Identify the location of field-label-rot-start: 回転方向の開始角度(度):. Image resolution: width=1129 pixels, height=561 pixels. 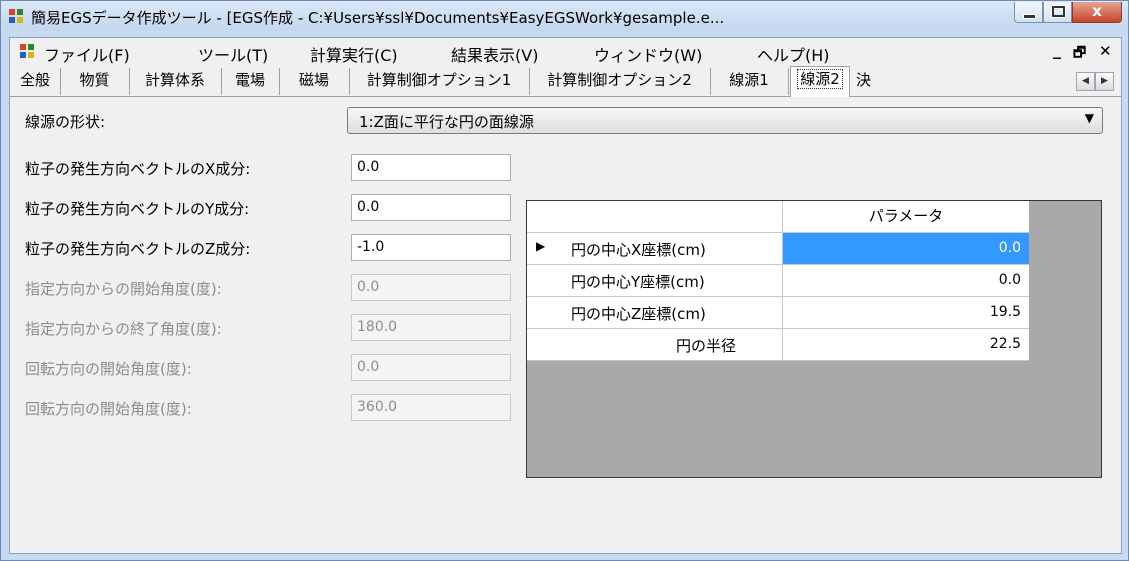
(108, 369).